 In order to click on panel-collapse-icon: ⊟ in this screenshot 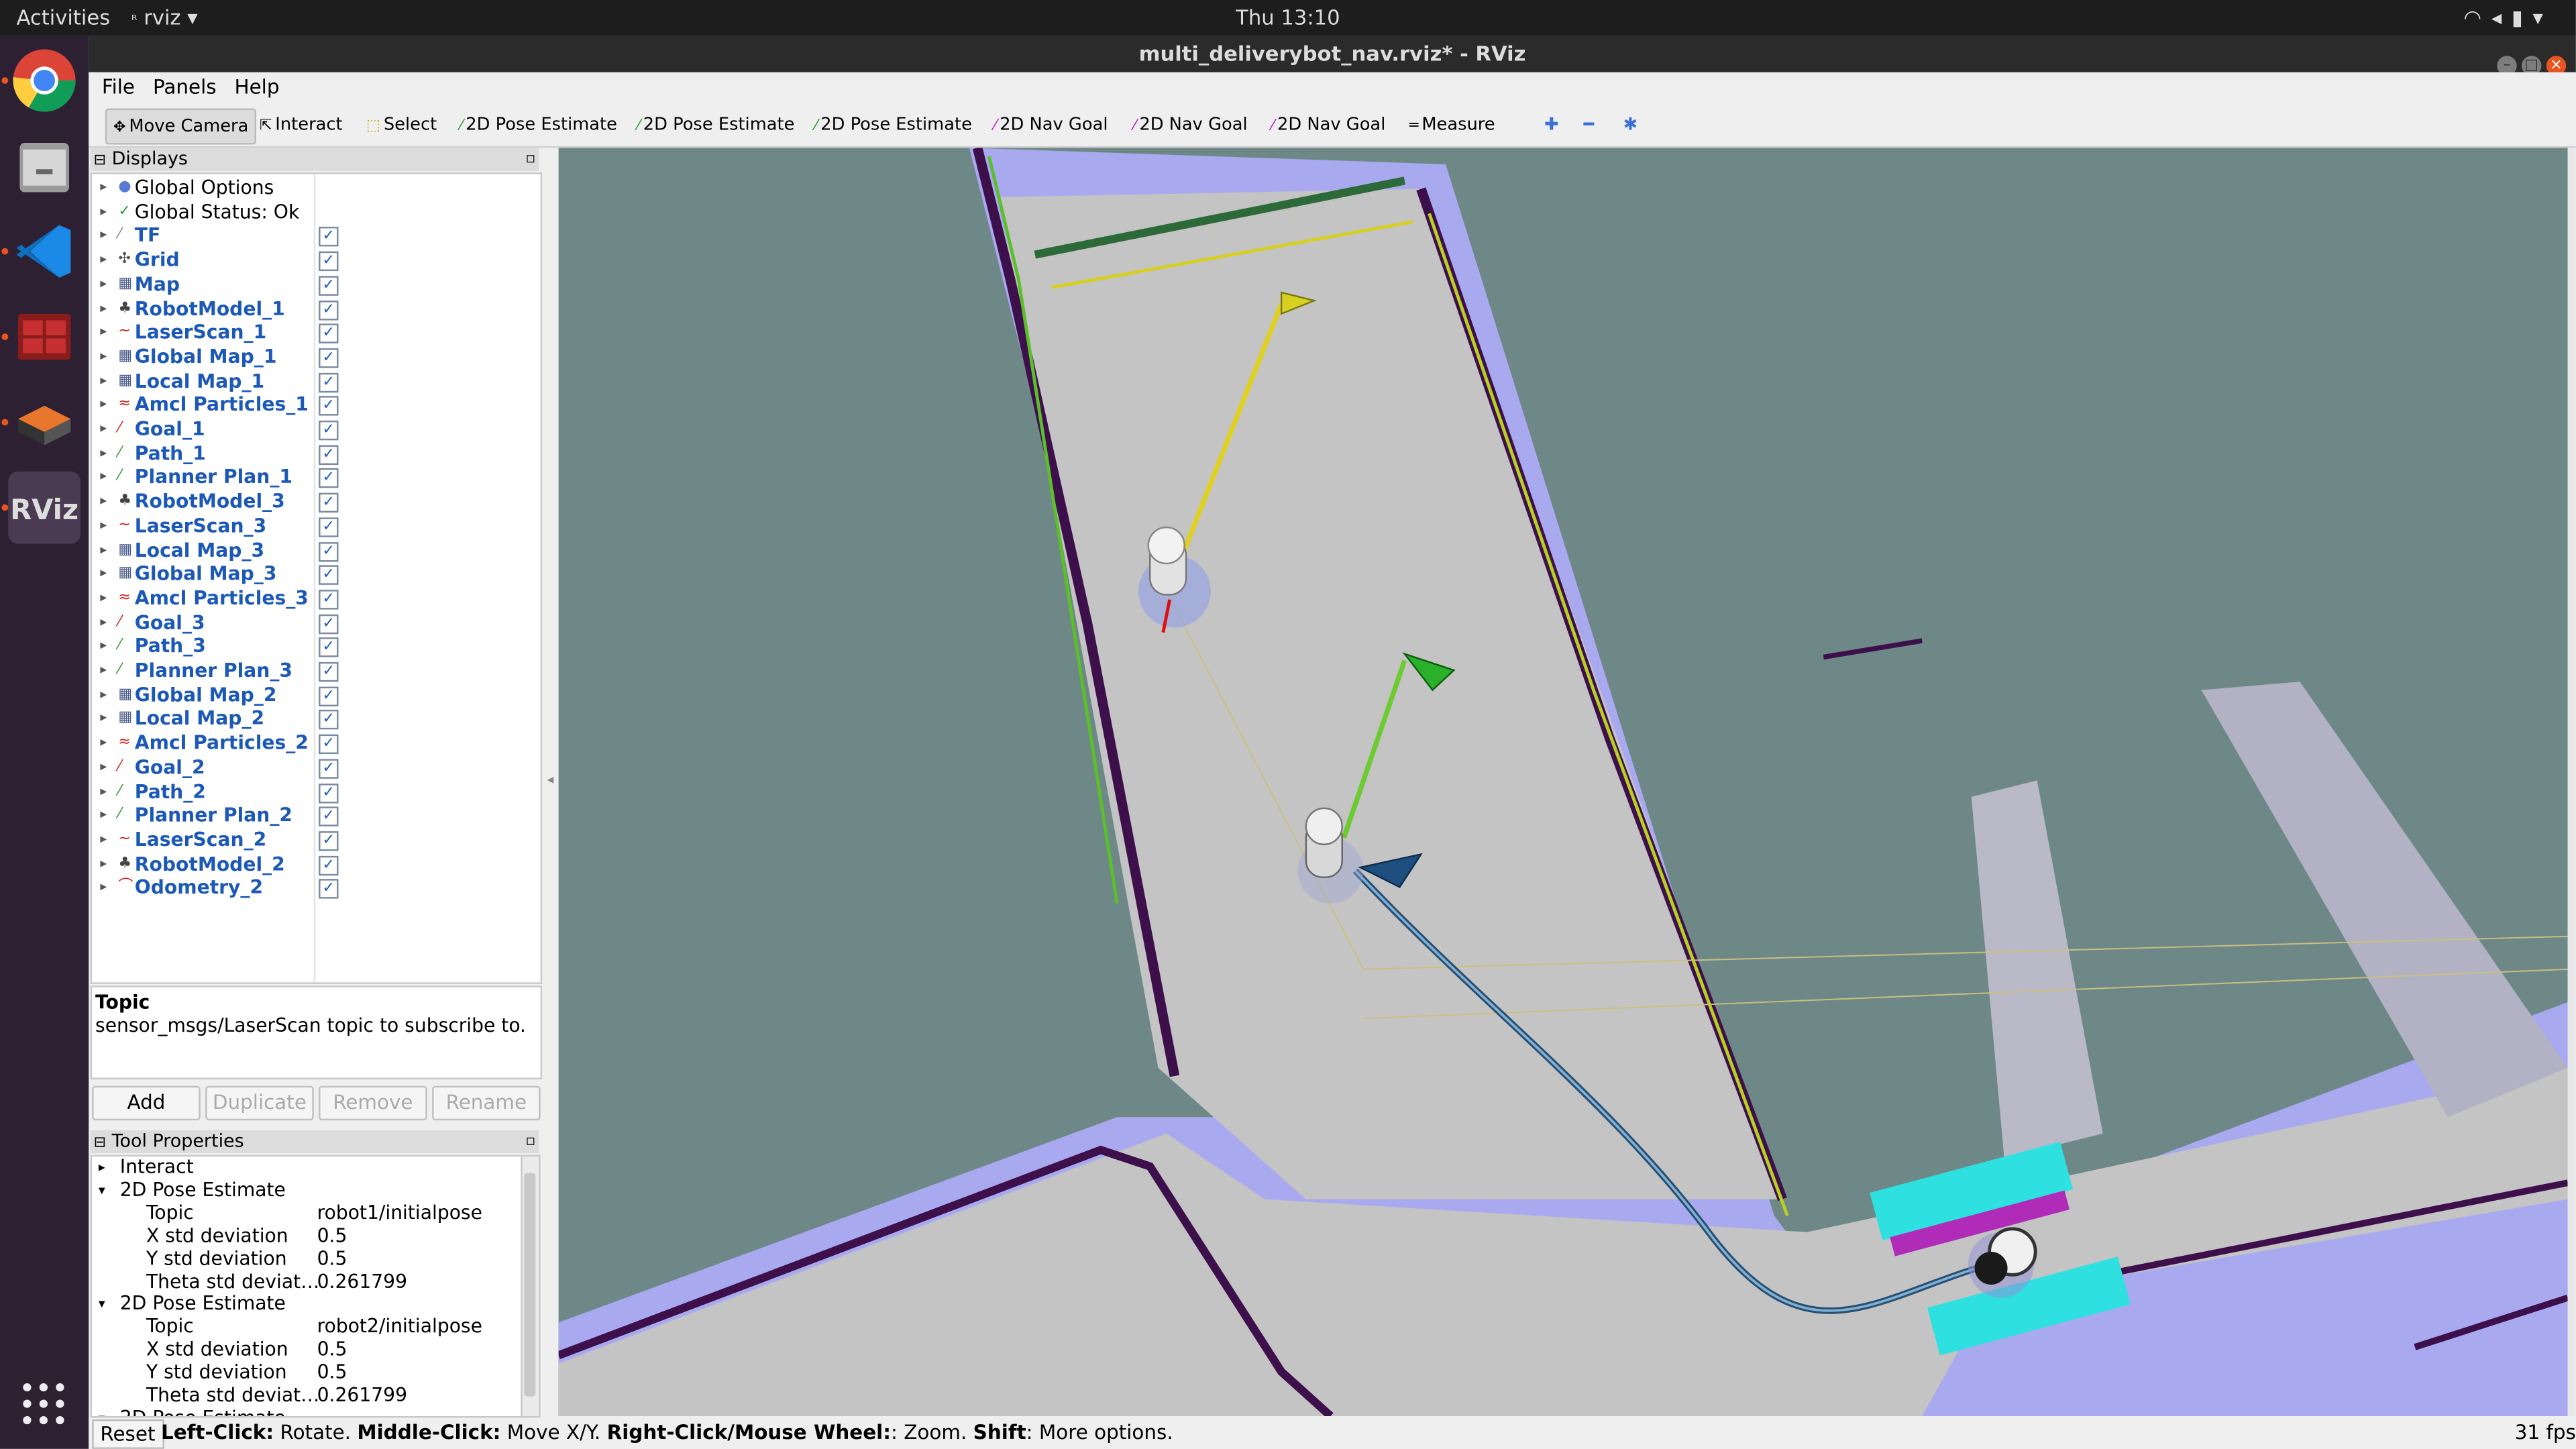, I will do `click(100, 161)`.